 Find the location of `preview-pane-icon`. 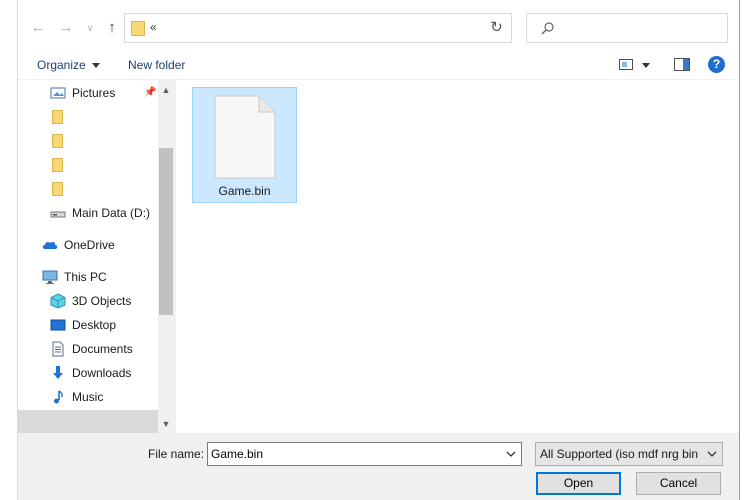

preview-pane-icon is located at coordinates (682, 64).